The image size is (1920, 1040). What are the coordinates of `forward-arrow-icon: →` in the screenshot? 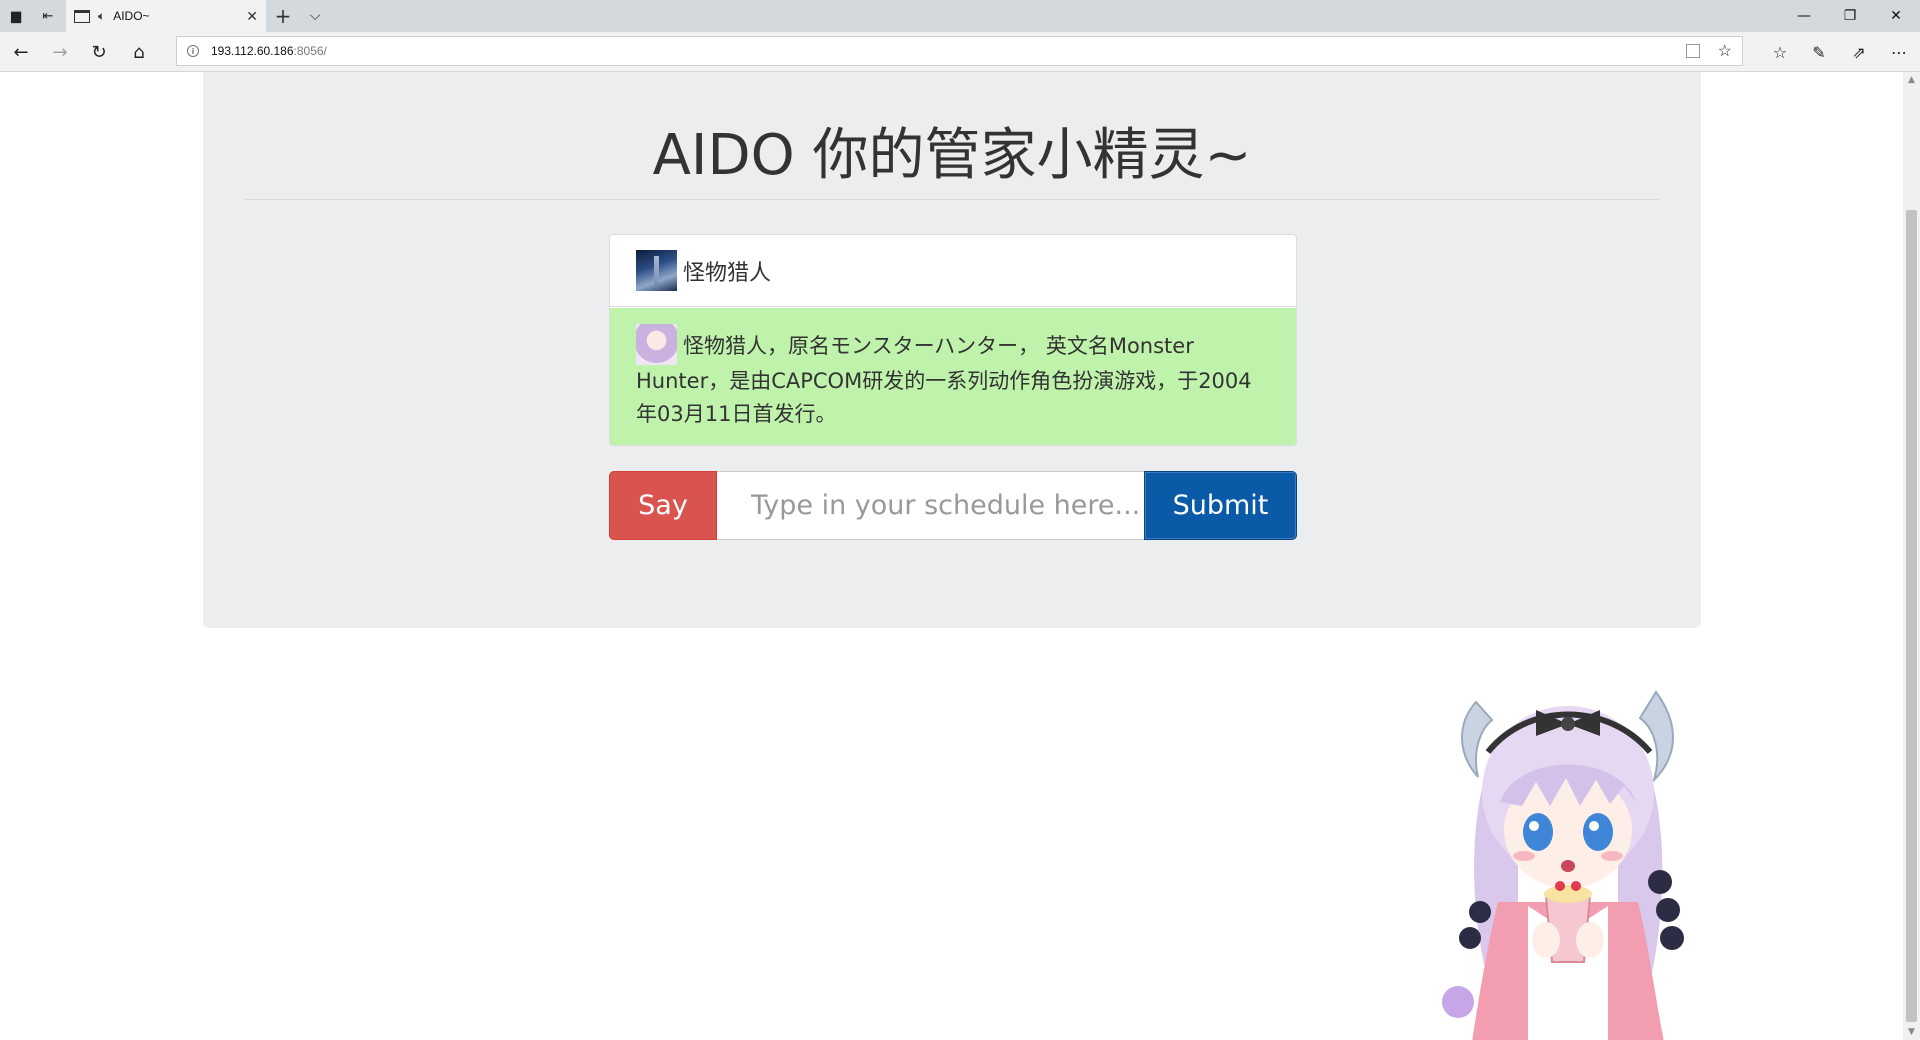 It's located at (60, 52).